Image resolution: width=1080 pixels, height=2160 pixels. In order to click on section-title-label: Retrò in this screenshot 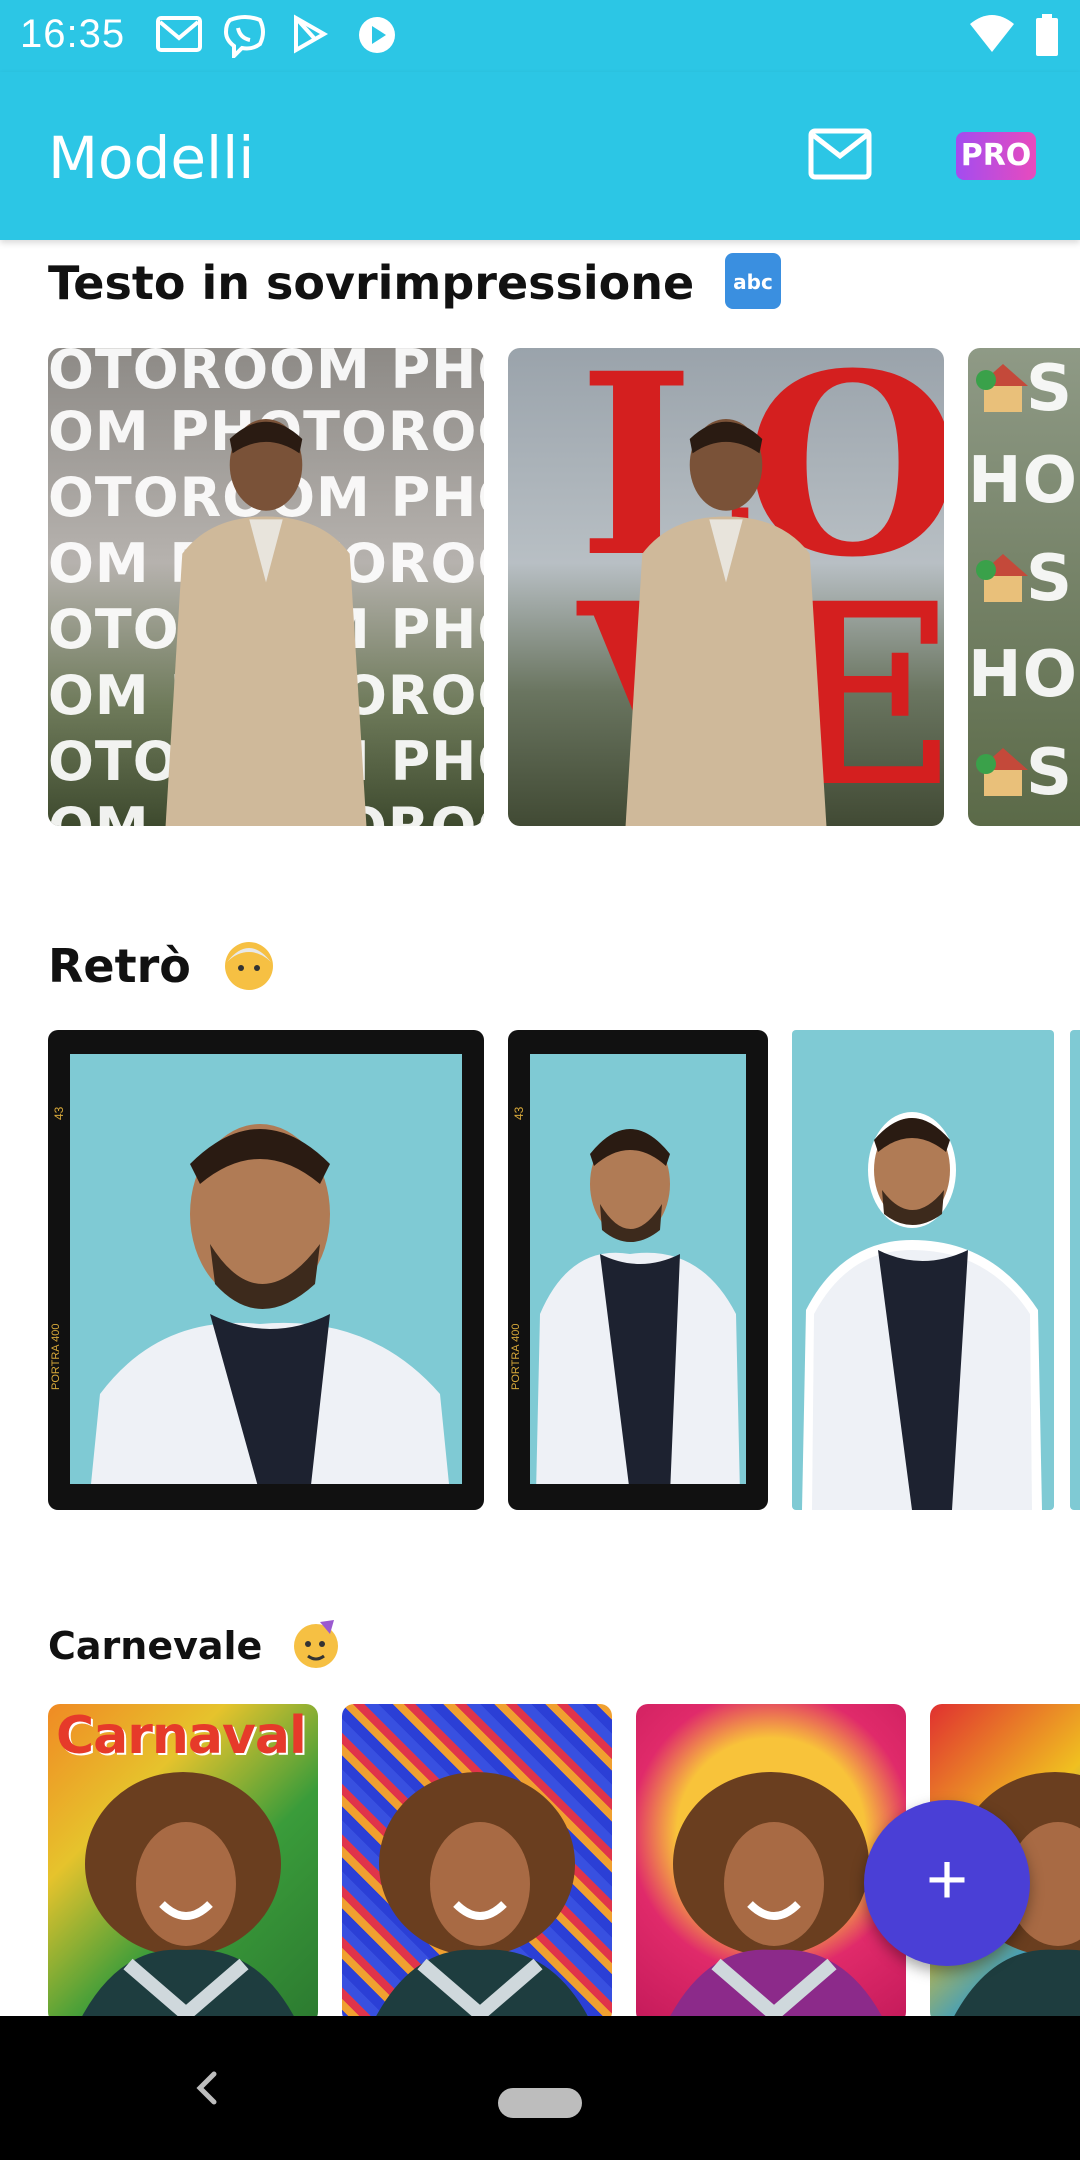, I will do `click(119, 966)`.